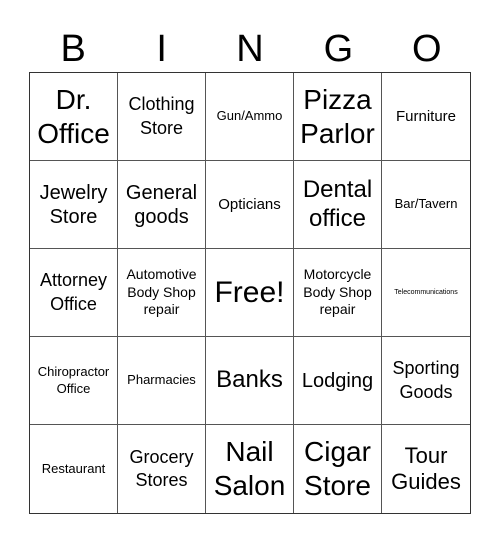 The width and height of the screenshot is (500, 544). I want to click on bingo-cell: Dental office, so click(338, 205).